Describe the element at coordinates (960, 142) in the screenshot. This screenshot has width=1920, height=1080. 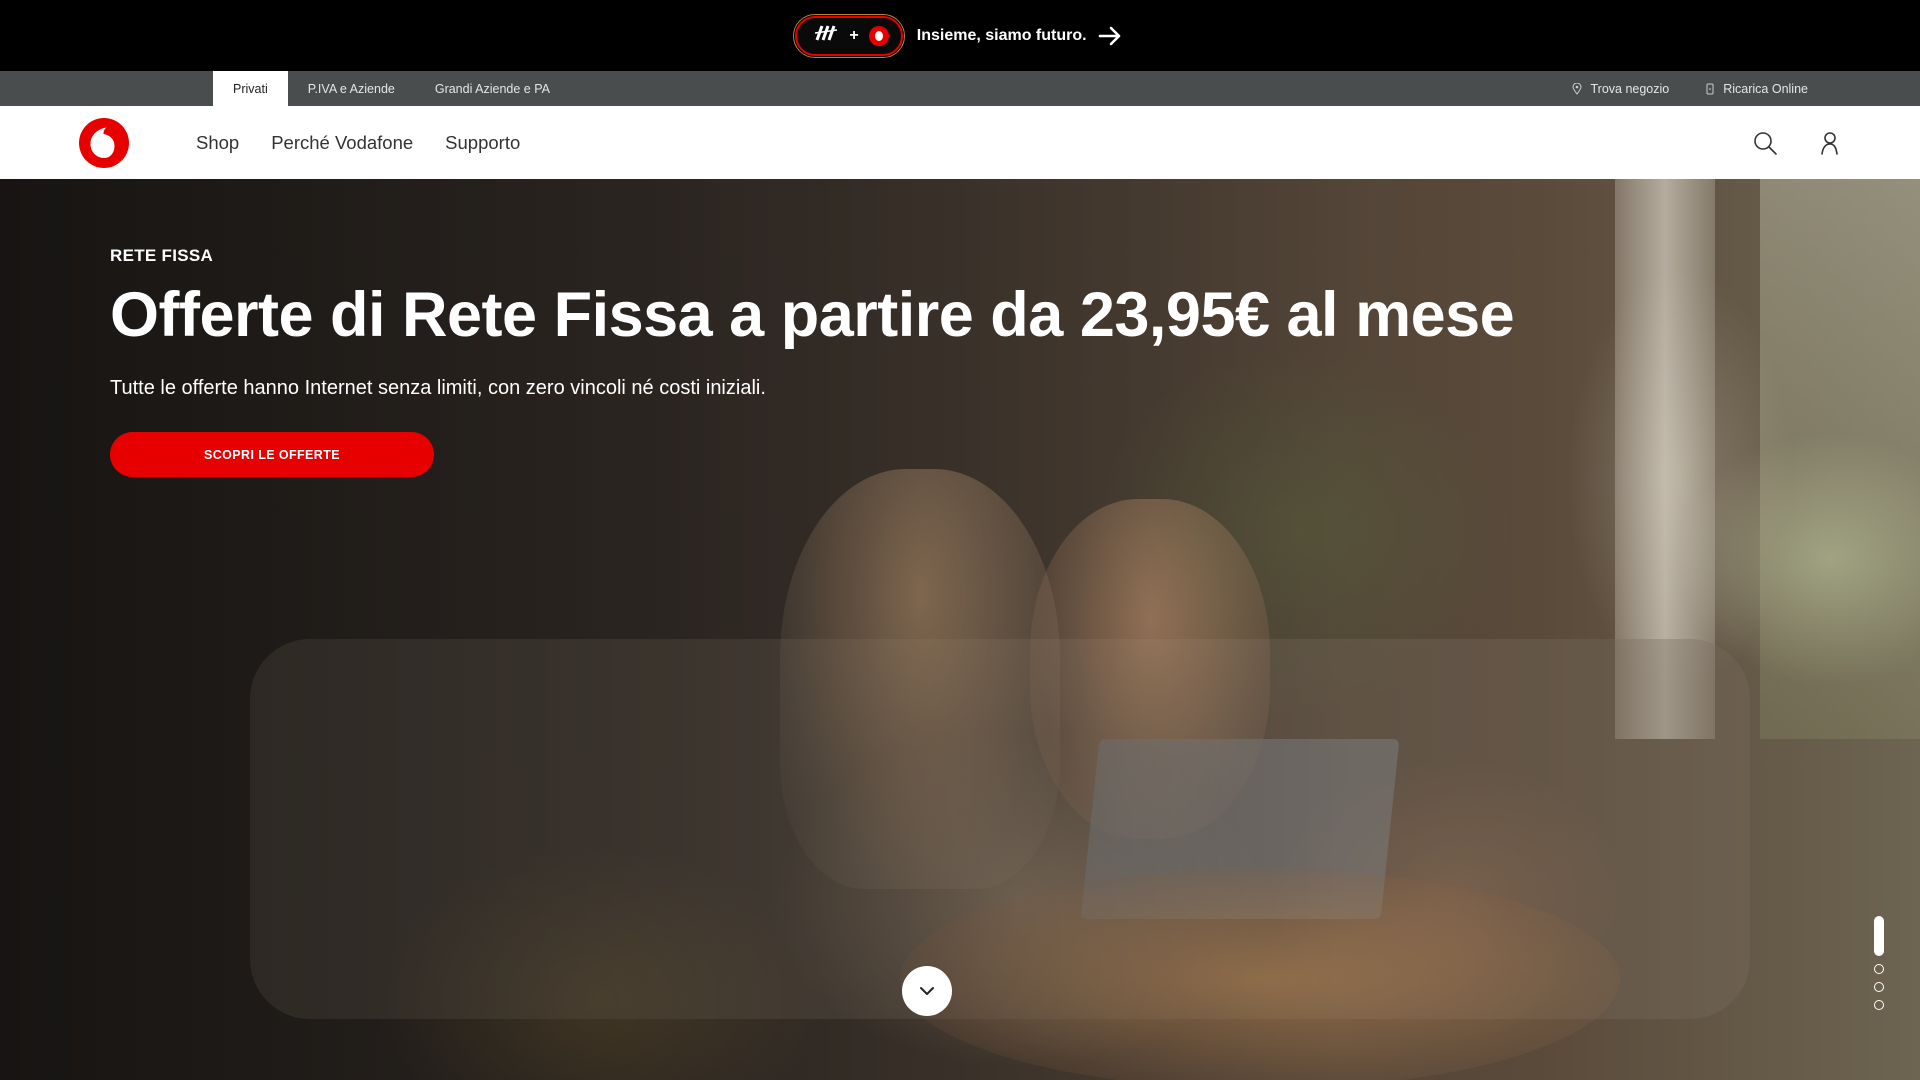
I see `main-header: Shop Perché Vodafone Supporto` at that location.